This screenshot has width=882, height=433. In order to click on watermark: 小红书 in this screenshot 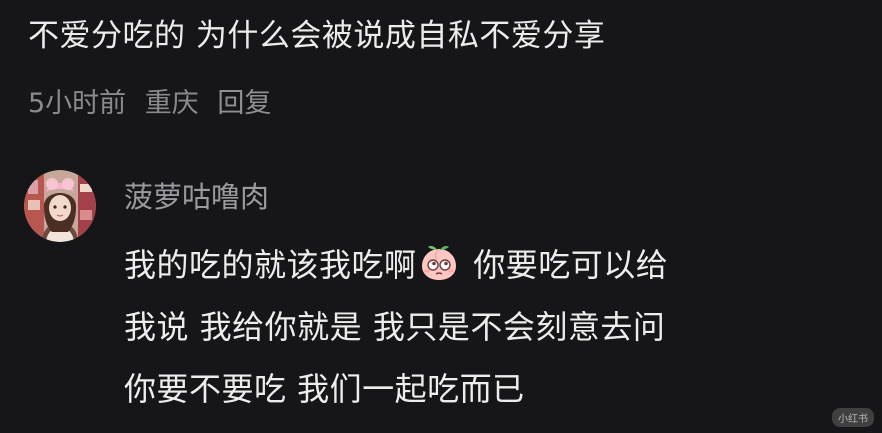, I will do `click(853, 417)`.